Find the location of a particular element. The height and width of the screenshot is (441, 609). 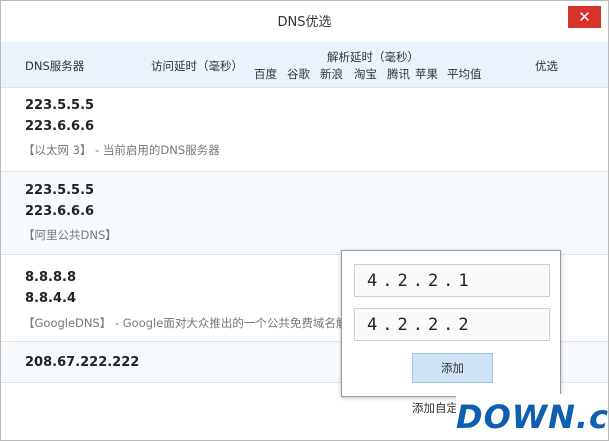

close-button: ✕ is located at coordinates (584, 17).